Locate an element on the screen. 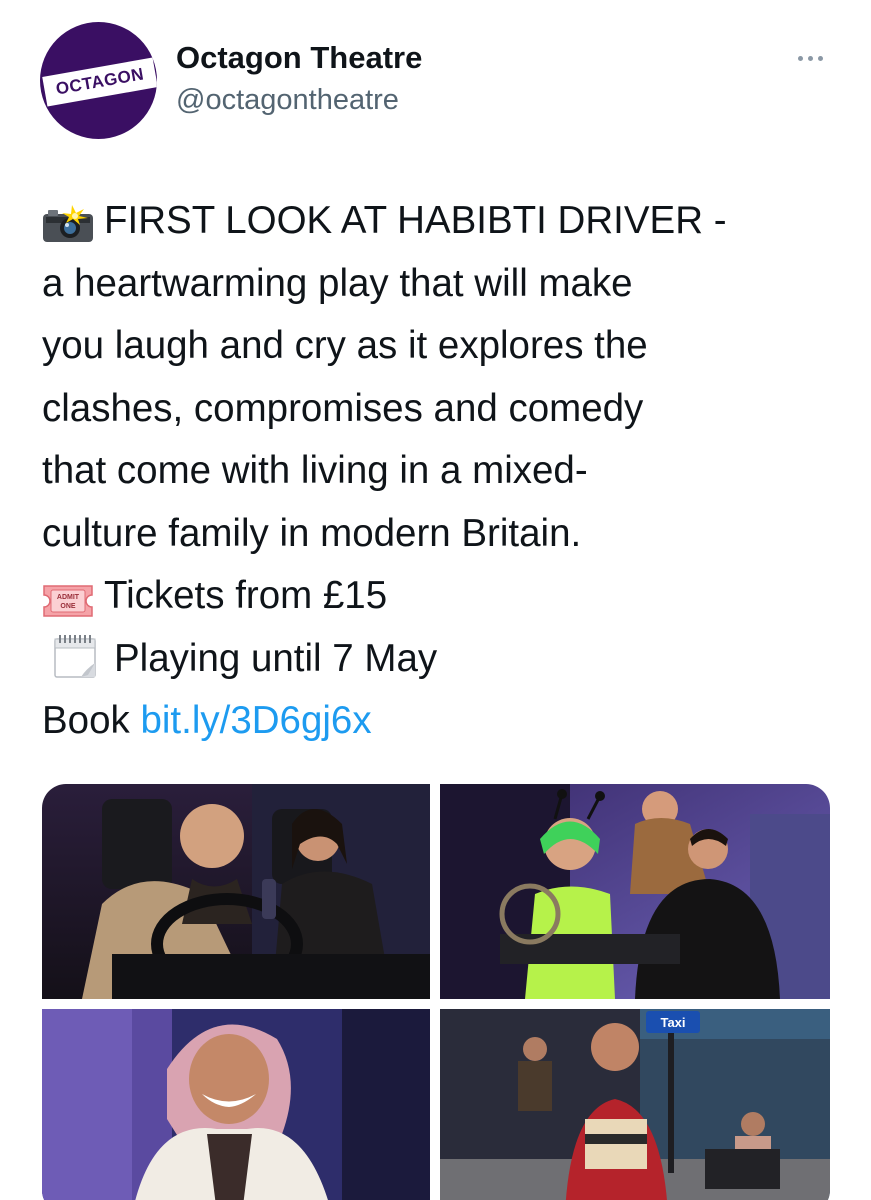 The height and width of the screenshot is (1200, 871). account-name: Octagon Theatre is located at coordinates (299, 58).